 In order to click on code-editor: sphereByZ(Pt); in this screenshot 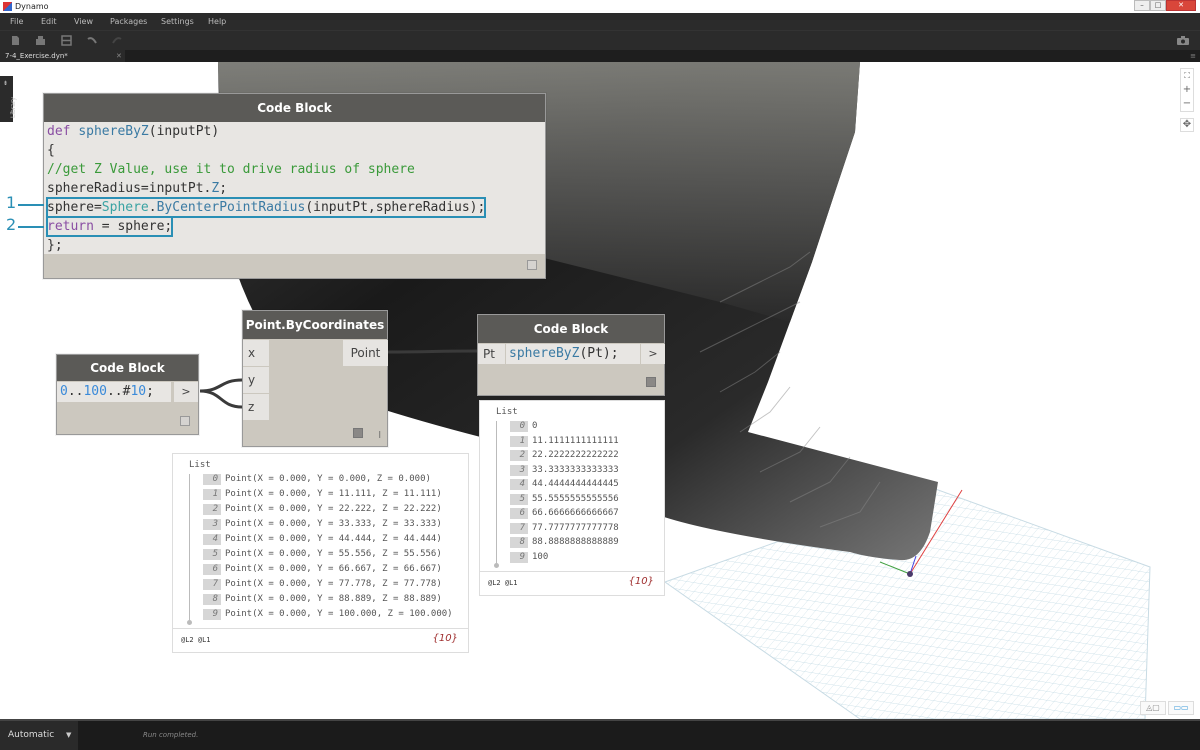, I will do `click(573, 354)`.